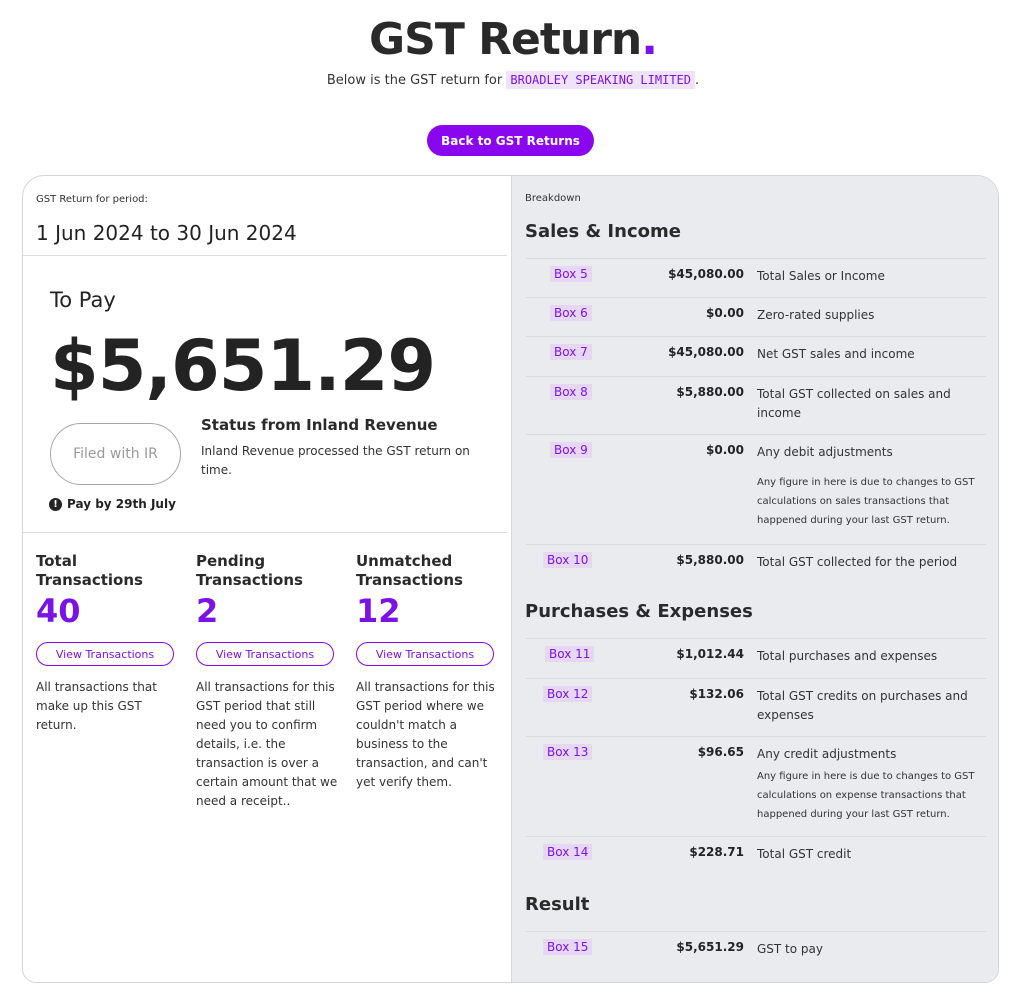  What do you see at coordinates (790, 949) in the screenshot?
I see `box-description: GST to pay` at bounding box center [790, 949].